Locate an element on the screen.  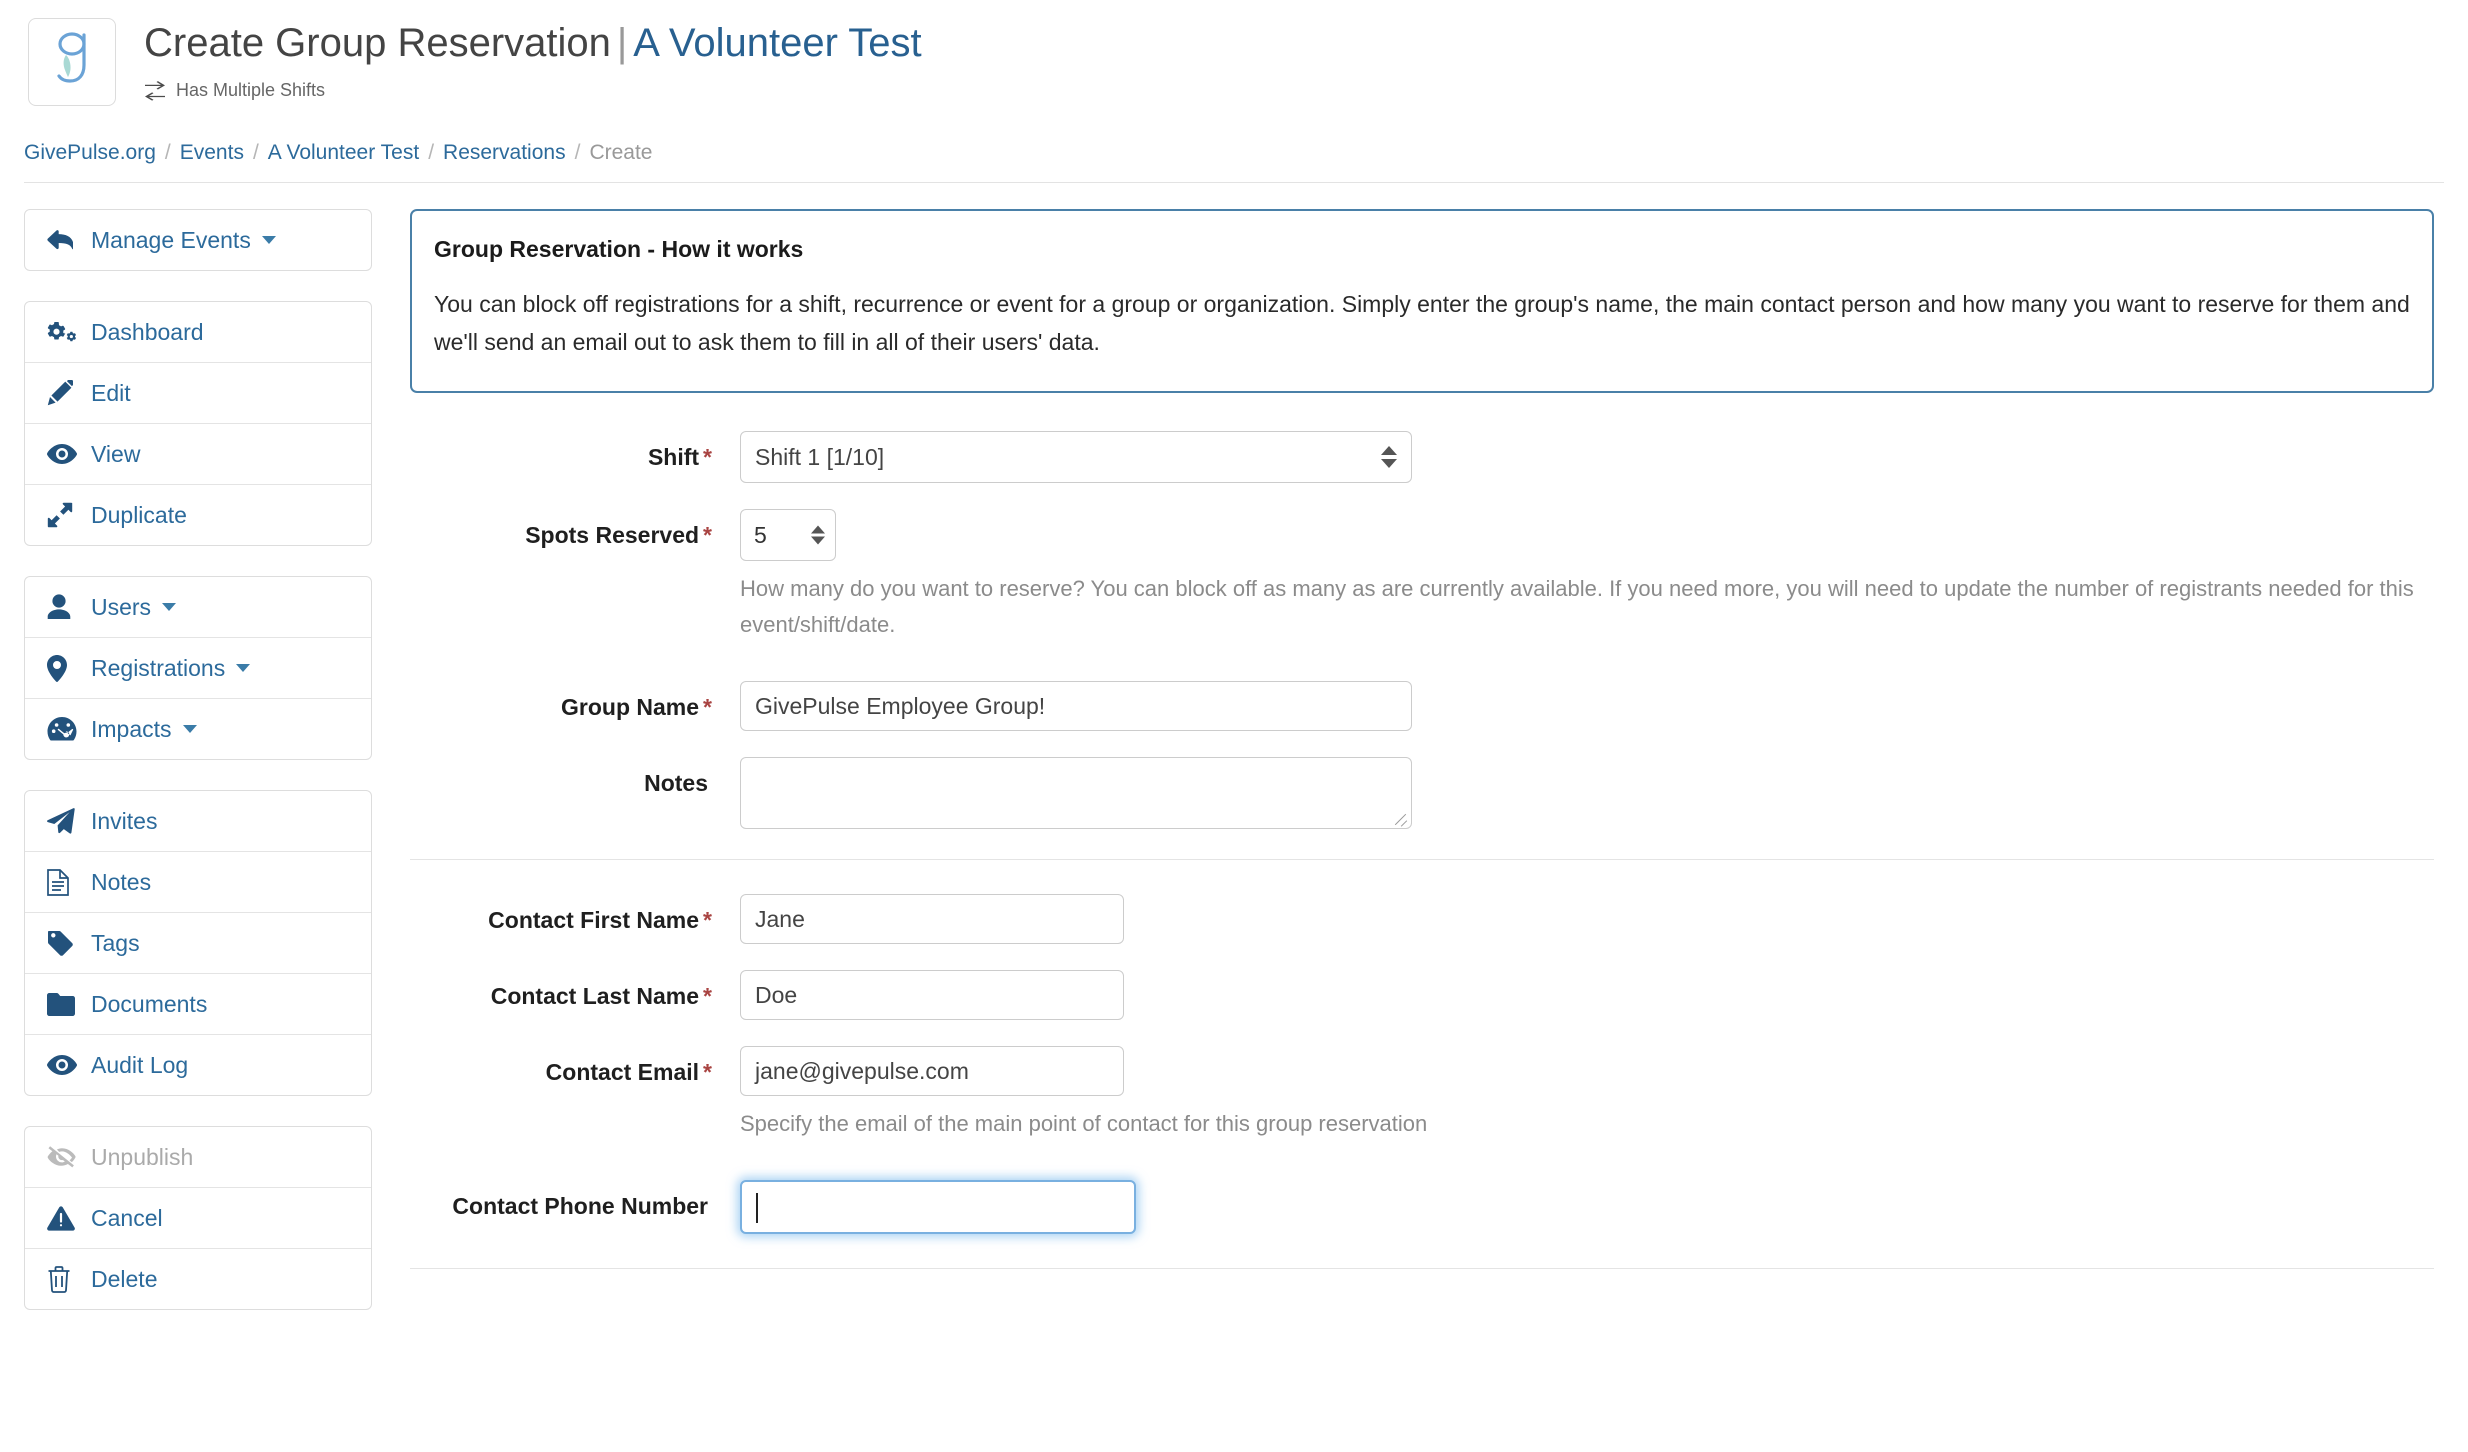
sidebar-item-invites: Invites is located at coordinates (198, 821).